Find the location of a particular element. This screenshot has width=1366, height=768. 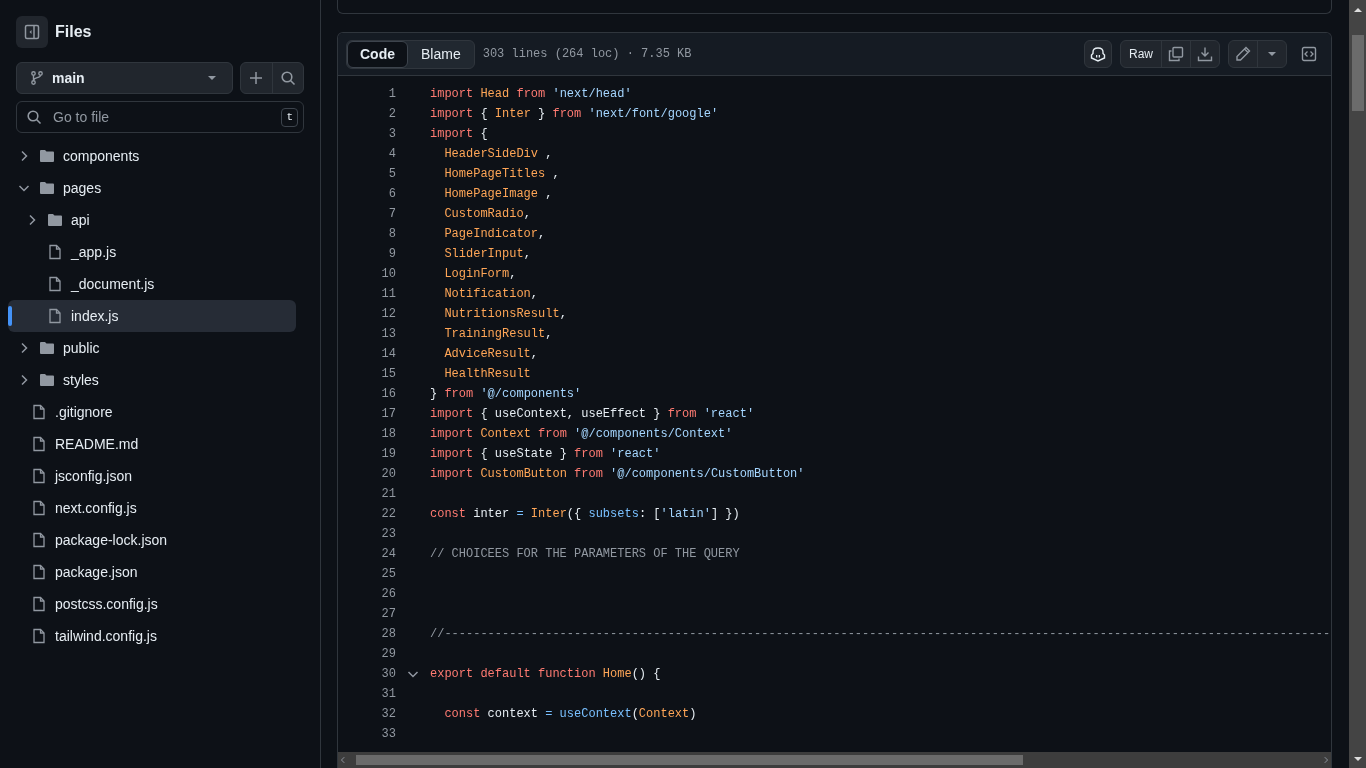

line-number: 16 is located at coordinates (388, 394).